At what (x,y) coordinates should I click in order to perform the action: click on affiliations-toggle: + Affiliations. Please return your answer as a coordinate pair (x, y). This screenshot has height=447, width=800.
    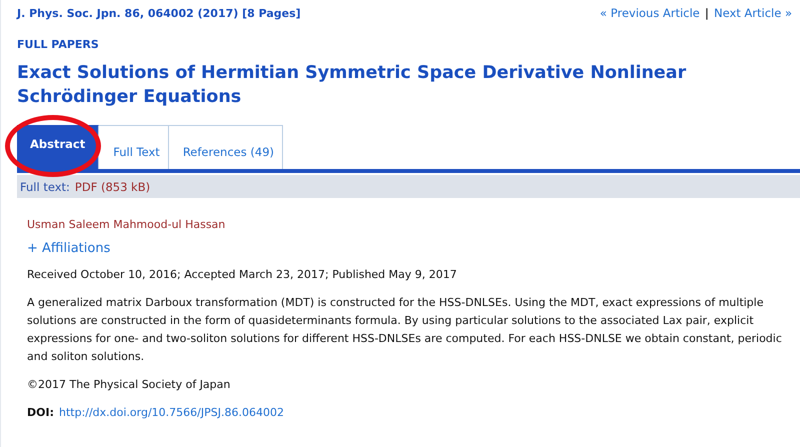
    Looking at the image, I should click on (413, 248).